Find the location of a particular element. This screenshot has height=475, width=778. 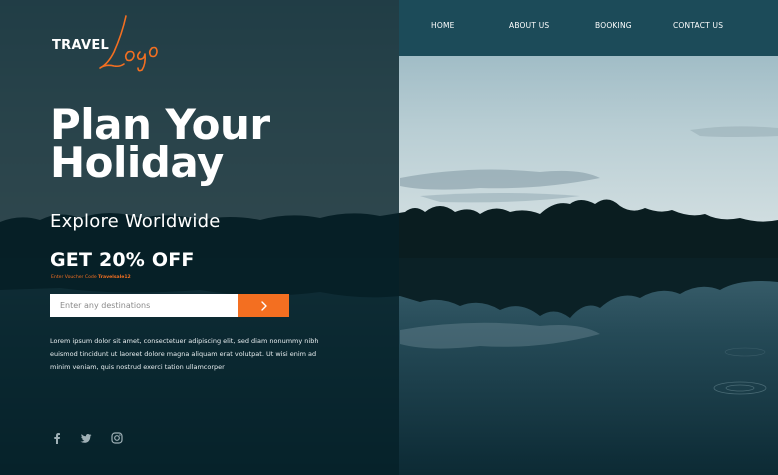

hero-title: Plan Your Holiday is located at coordinates (200, 144).